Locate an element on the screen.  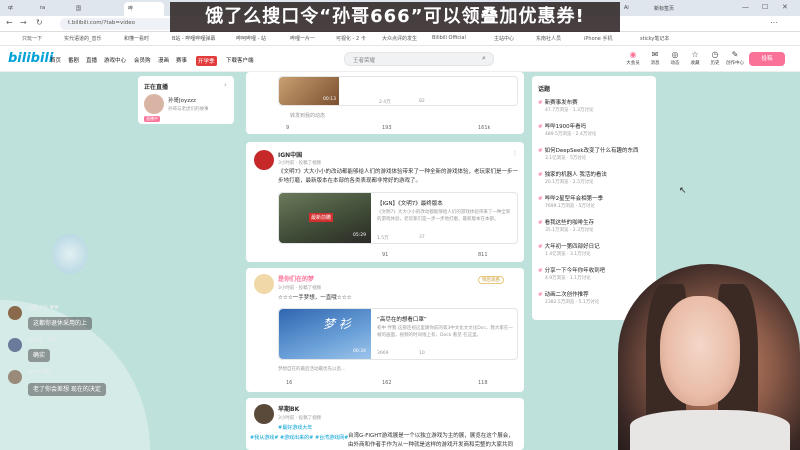
back-icon: ← is located at coordinates (9, 22).